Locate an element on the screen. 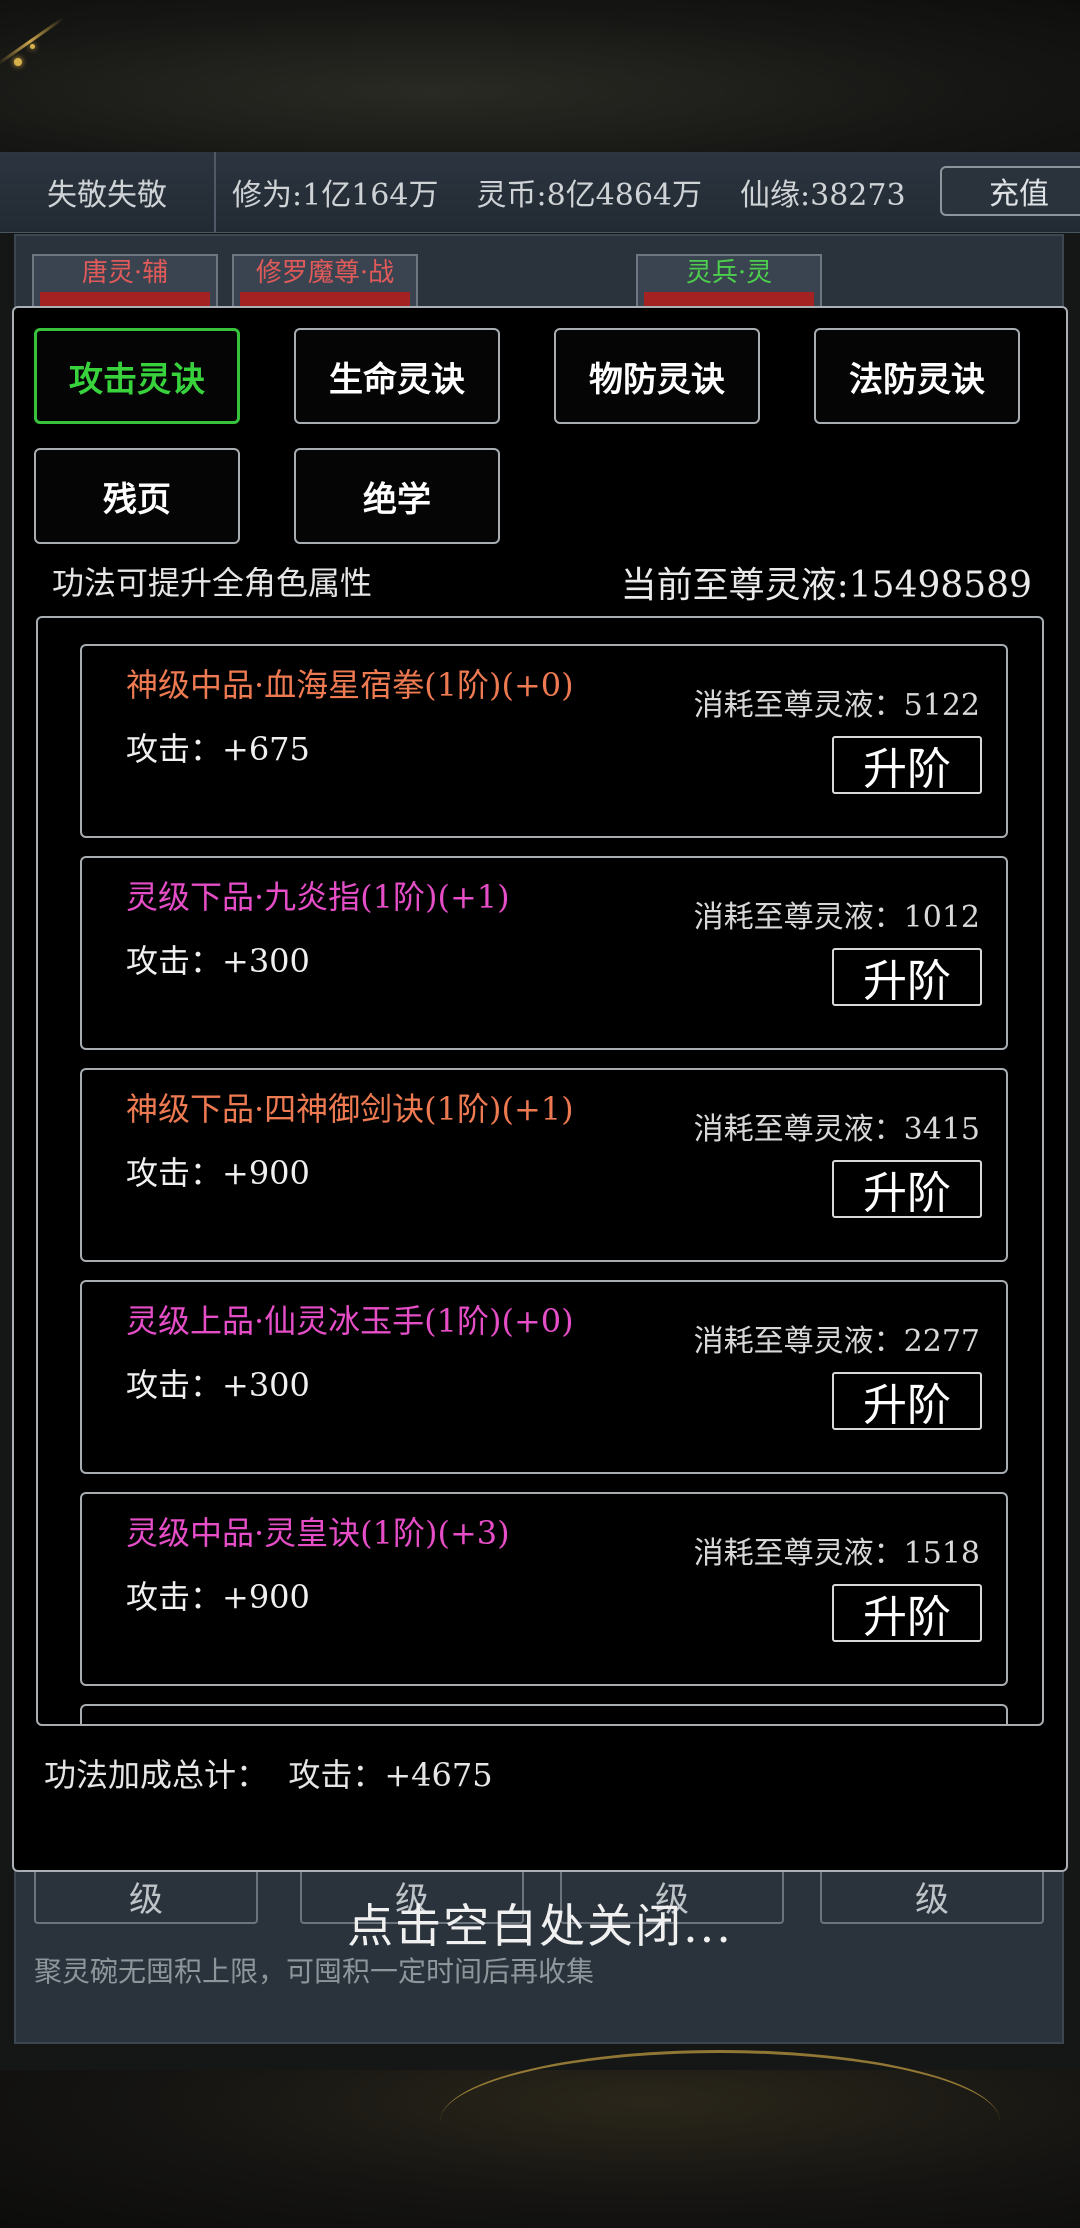  skill-cost: 消耗至尊灵液：2277 is located at coordinates (836, 1341).